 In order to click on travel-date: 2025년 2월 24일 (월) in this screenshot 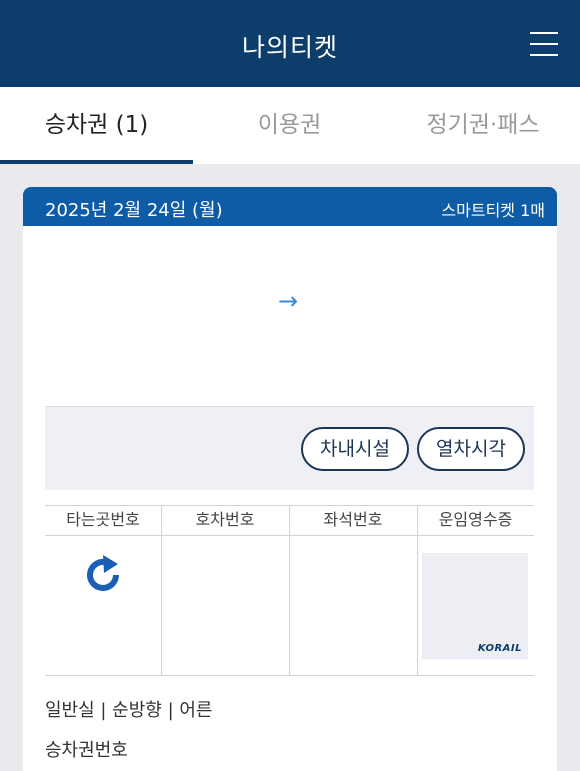, I will do `click(134, 210)`.